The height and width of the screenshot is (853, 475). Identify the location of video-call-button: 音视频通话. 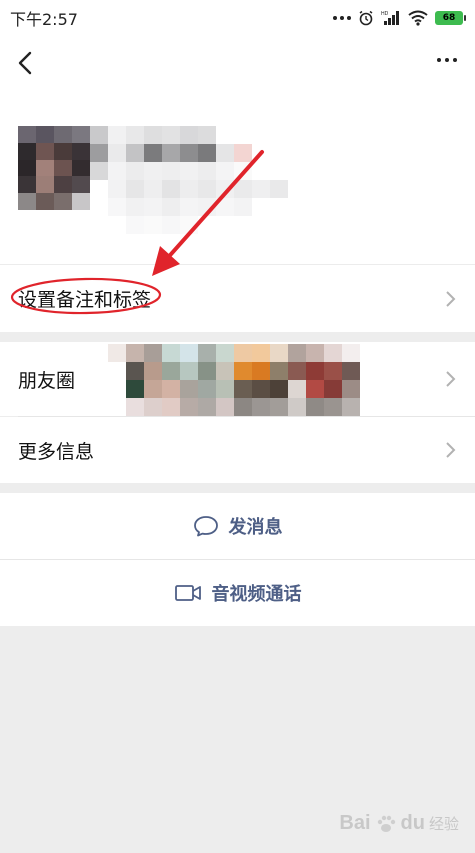
(237, 593).